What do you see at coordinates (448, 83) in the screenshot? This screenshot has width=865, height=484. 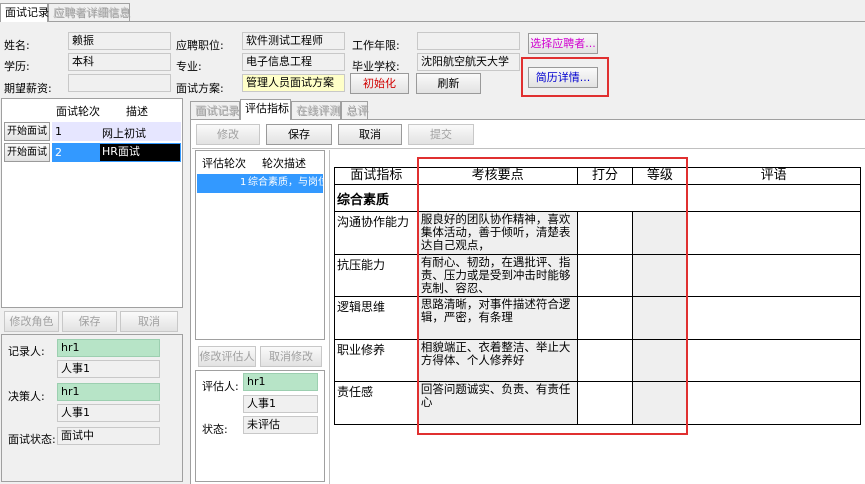 I see `refresh-button: 刷新` at bounding box center [448, 83].